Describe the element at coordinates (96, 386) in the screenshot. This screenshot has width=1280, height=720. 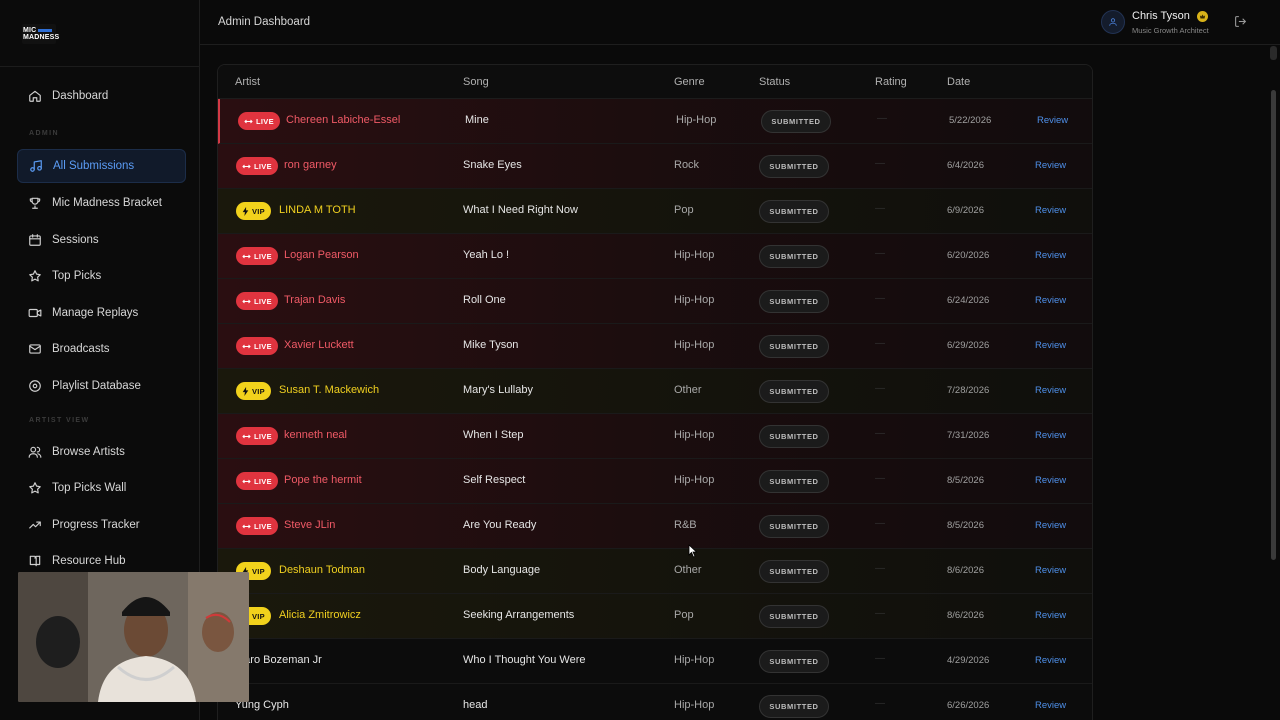
I see `sidebar-item-label: Playlist Database` at that location.